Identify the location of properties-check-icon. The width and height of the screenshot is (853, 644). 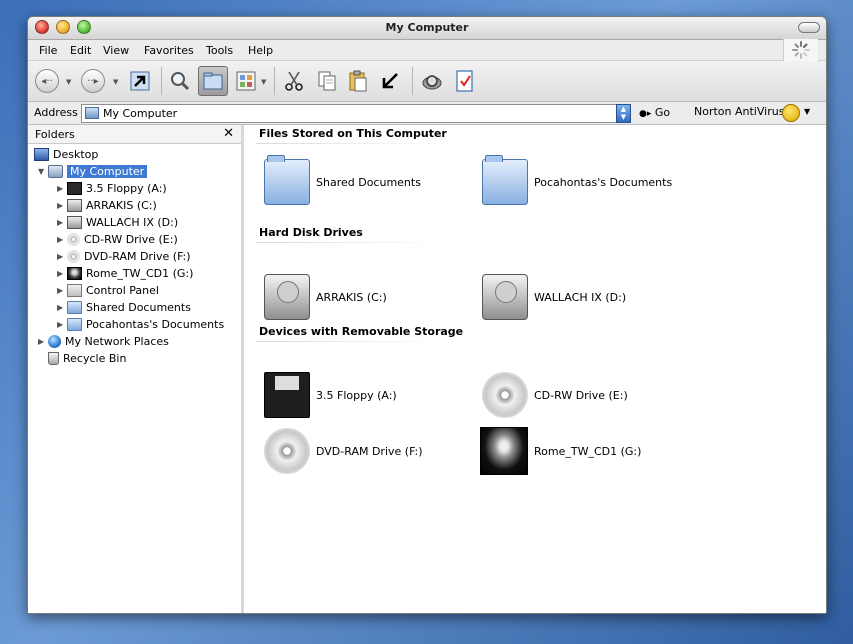
(464, 81).